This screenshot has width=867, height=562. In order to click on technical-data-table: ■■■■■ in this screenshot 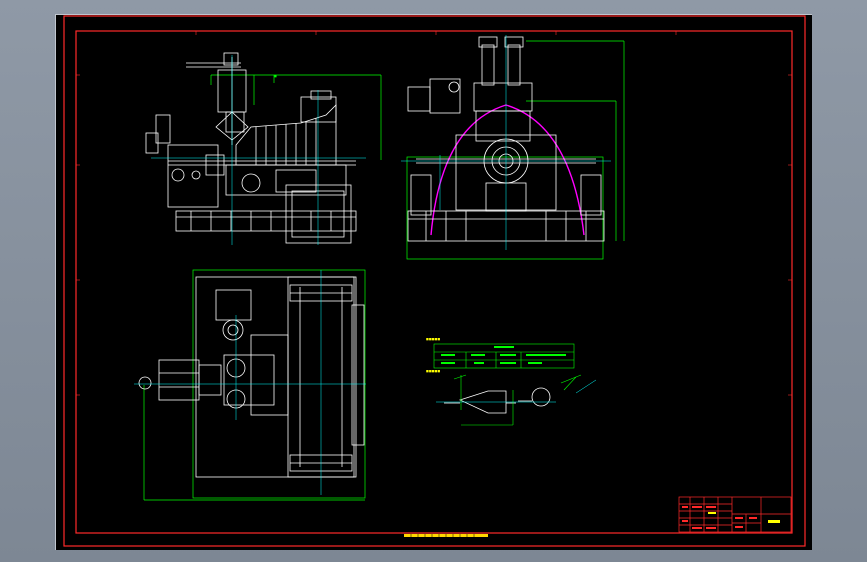, I will do `click(500, 353)`.